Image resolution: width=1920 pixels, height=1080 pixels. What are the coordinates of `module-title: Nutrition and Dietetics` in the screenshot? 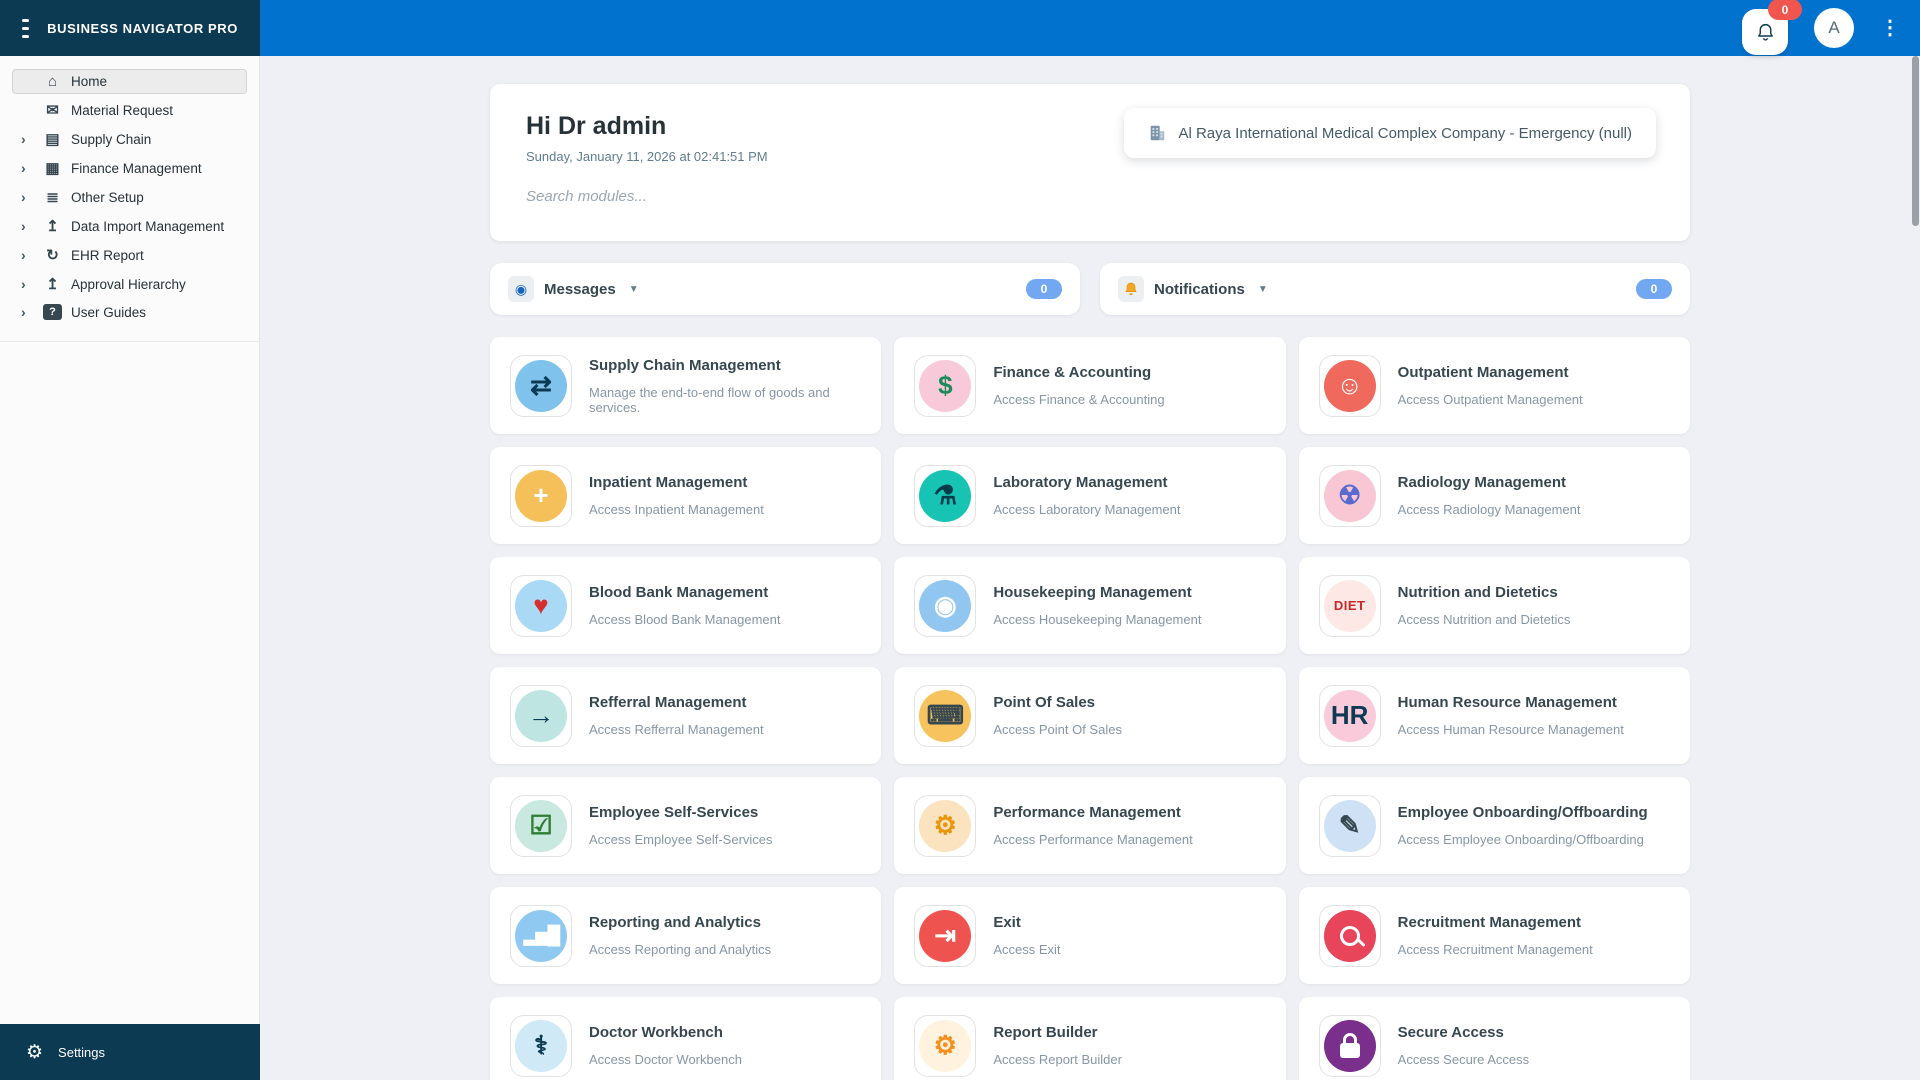 It's located at (1477, 592).